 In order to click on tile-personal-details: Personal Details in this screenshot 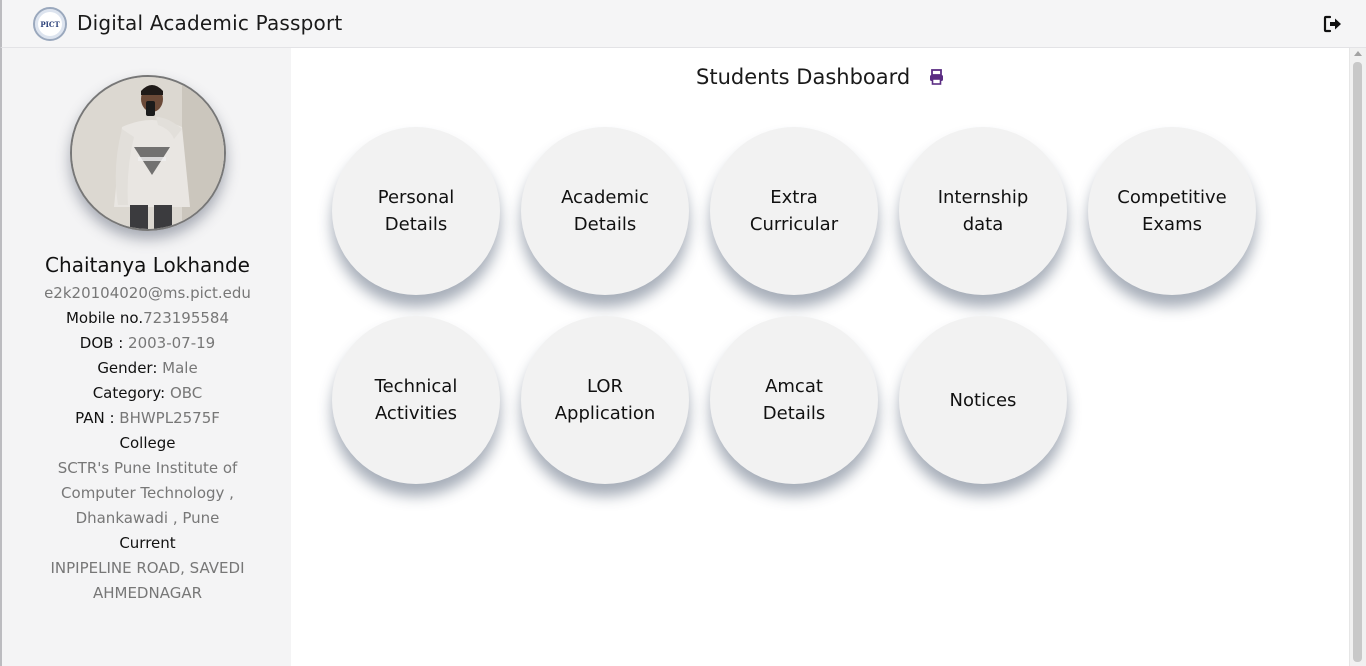, I will do `click(416, 211)`.